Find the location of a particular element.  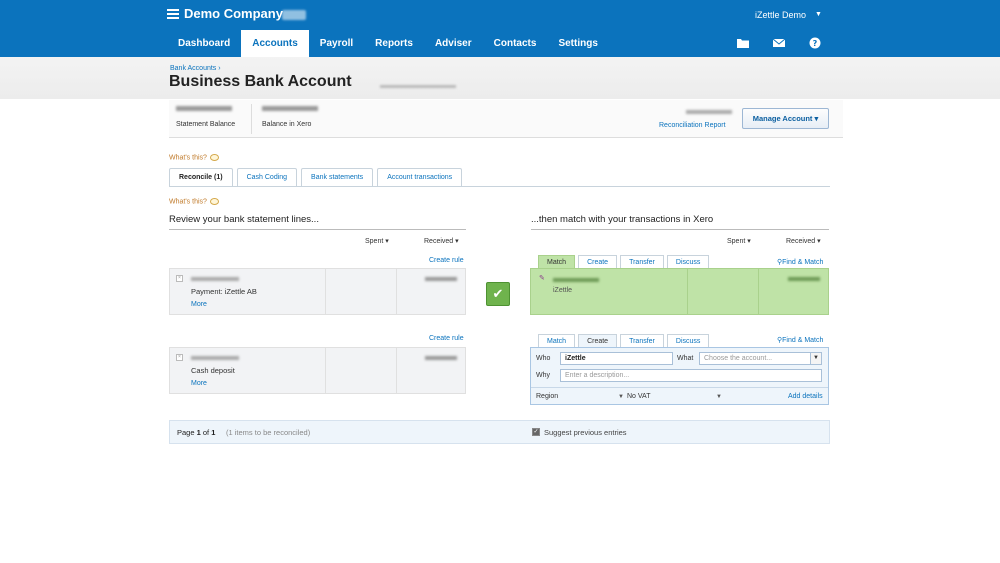

user-menu: iZettle Demo is located at coordinates (780, 15).